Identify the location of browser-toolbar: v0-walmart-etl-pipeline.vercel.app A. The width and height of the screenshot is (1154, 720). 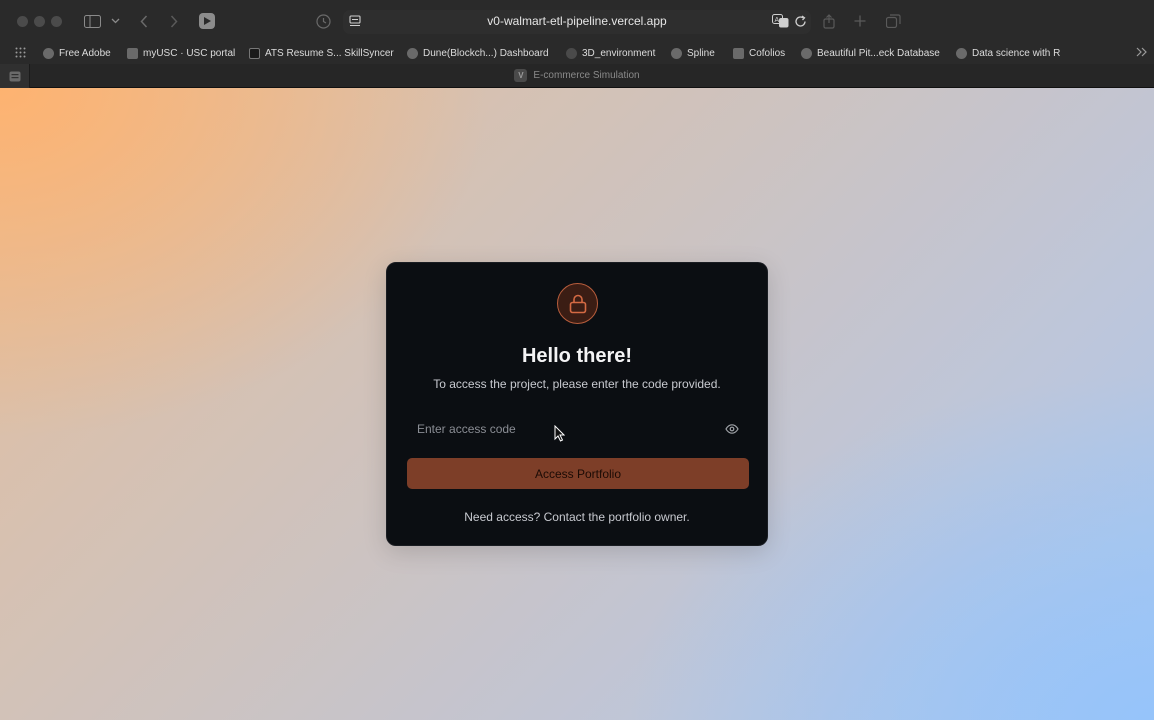
(577, 21).